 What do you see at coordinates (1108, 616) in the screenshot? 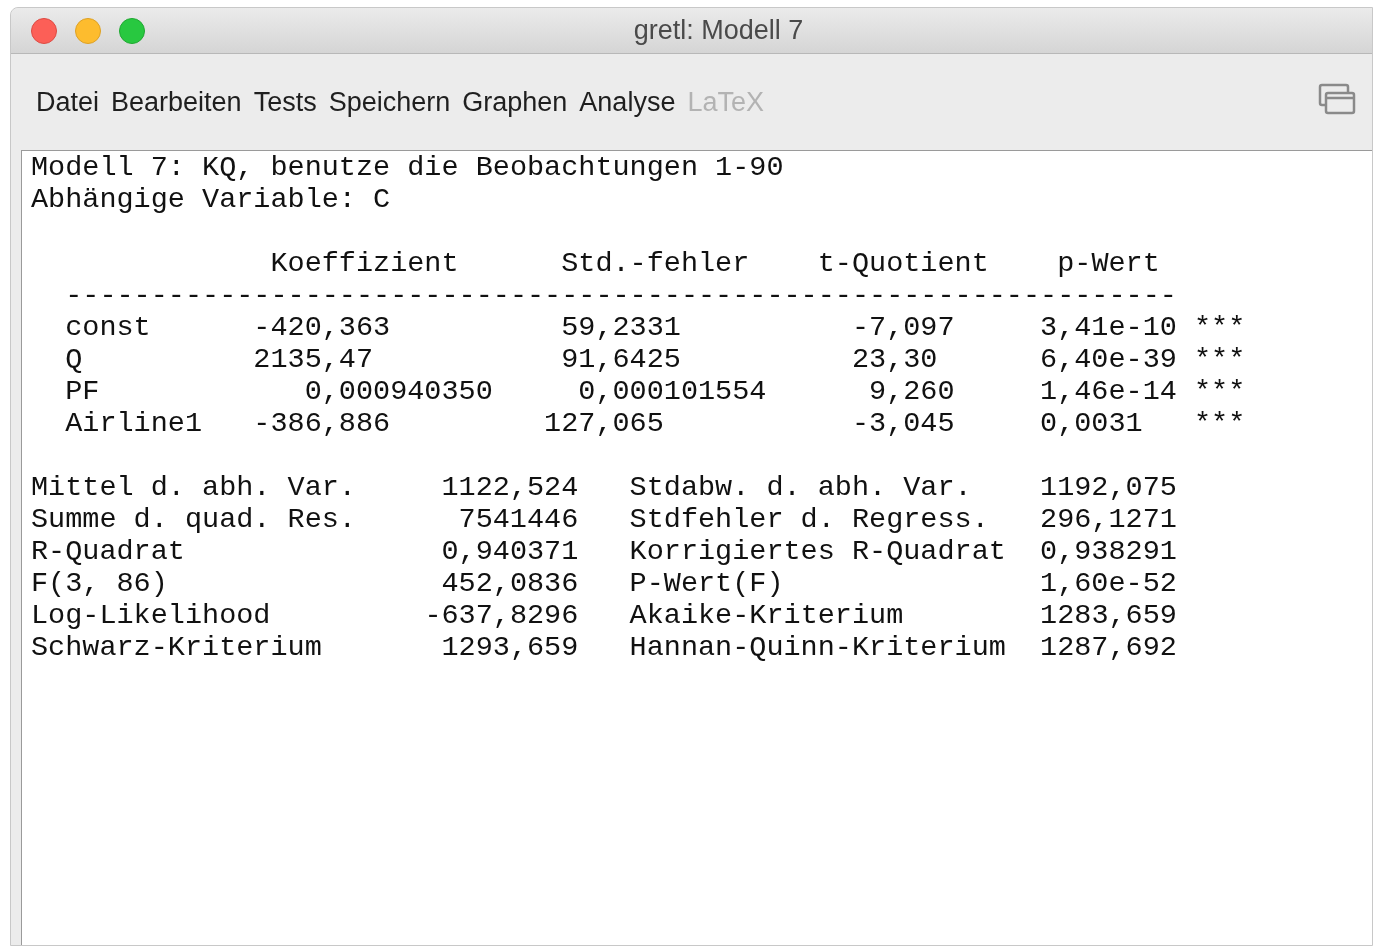
I see `statistic-value: 1283,659` at bounding box center [1108, 616].